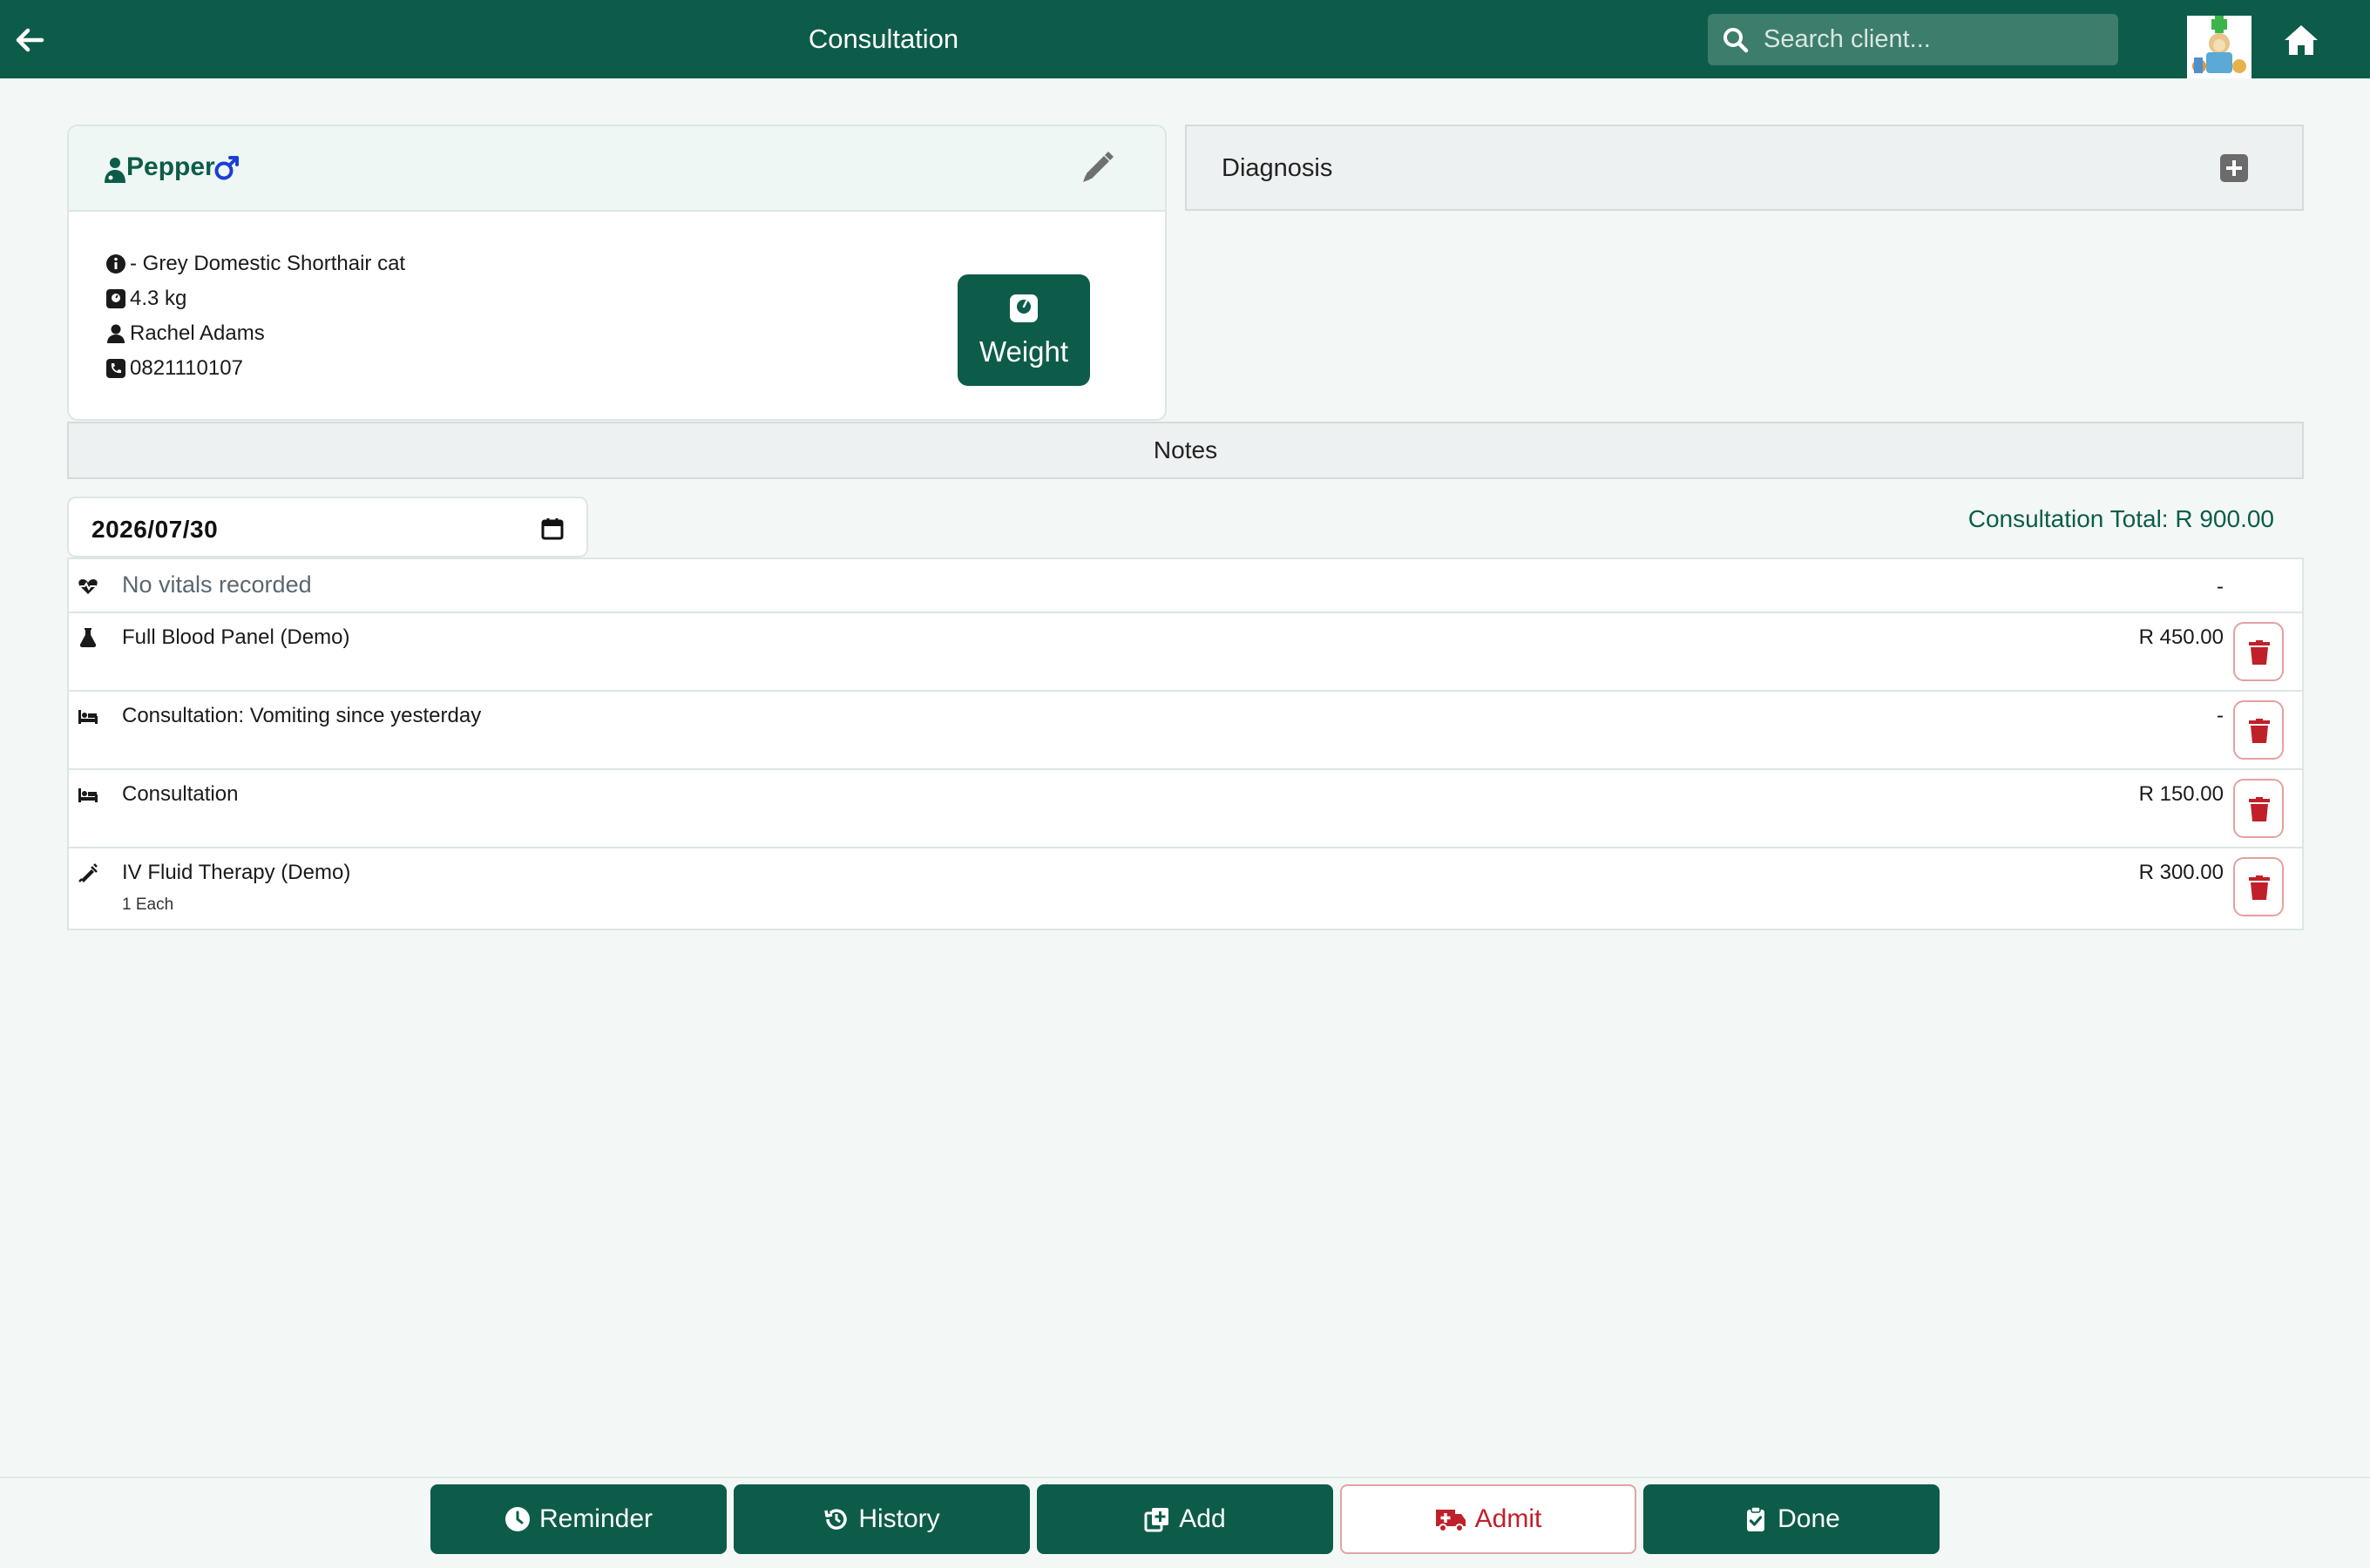  Describe the element at coordinates (1756, 1518) in the screenshot. I see `clipboard-check-icon` at that location.